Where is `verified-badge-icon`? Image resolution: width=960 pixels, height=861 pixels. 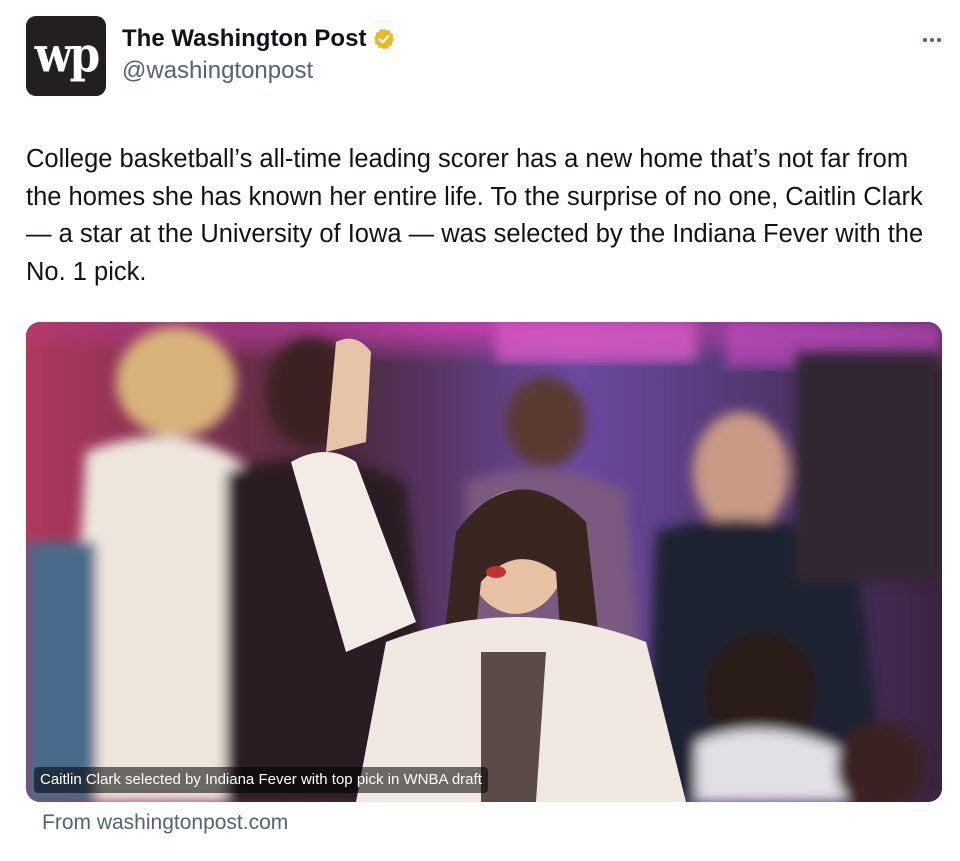 verified-badge-icon is located at coordinates (384, 39).